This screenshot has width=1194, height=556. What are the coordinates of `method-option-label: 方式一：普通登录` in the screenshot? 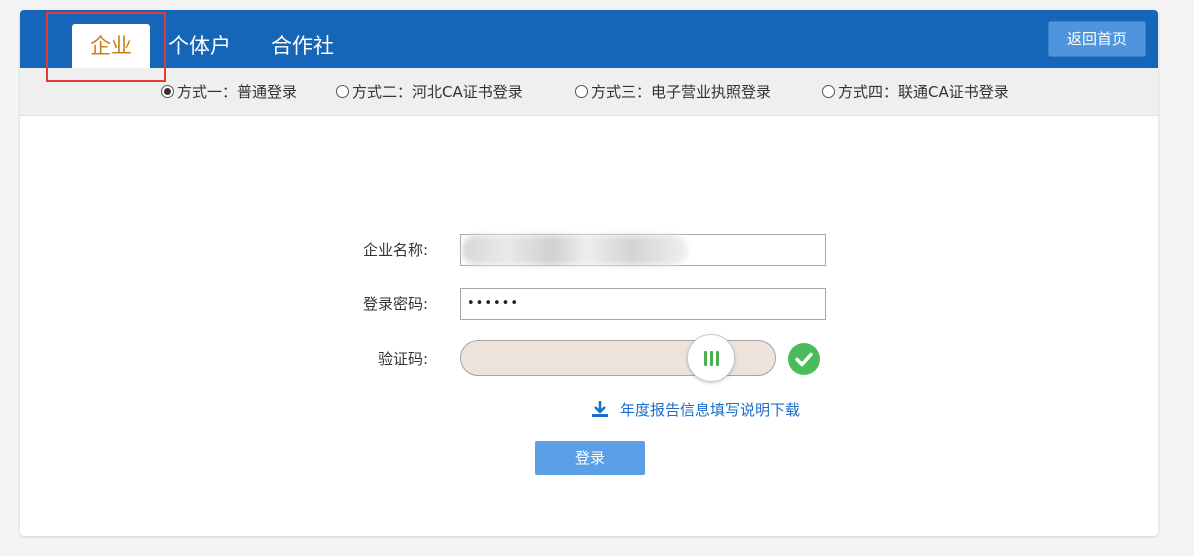 It's located at (237, 92).